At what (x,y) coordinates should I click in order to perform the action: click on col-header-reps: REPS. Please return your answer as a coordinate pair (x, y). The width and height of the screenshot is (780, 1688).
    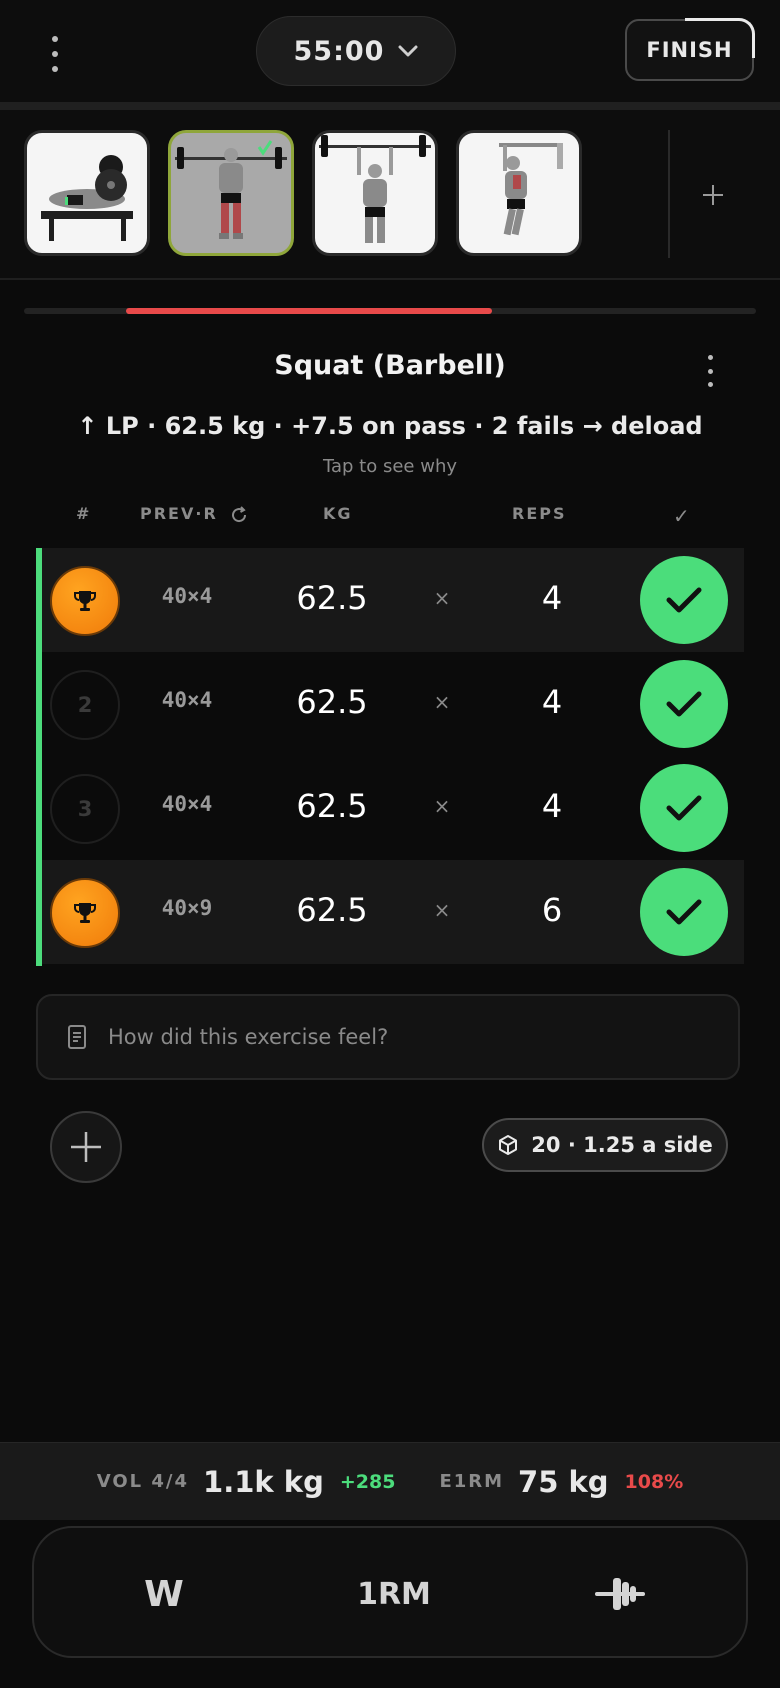
    Looking at the image, I should click on (539, 513).